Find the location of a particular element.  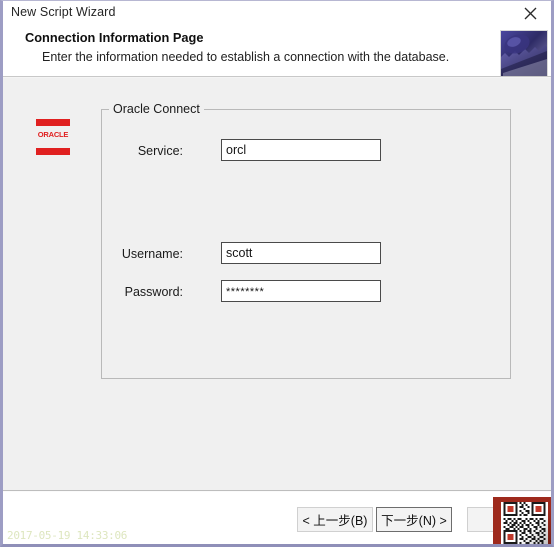

window-title: New Script Wizard is located at coordinates (63, 12).